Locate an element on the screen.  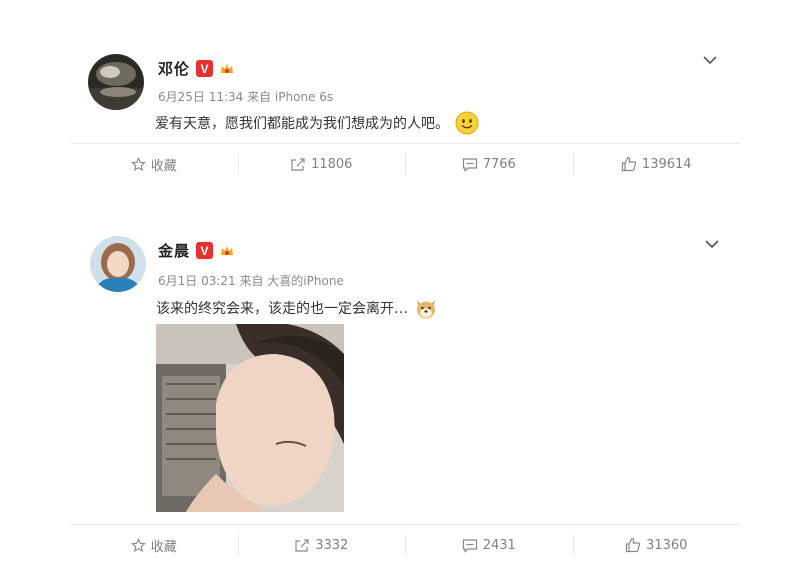
like-button: 139614 is located at coordinates (656, 164).